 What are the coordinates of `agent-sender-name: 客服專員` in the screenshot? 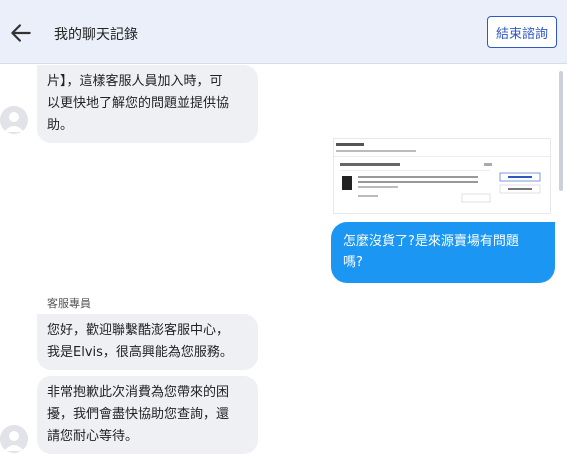 It's located at (69, 303).